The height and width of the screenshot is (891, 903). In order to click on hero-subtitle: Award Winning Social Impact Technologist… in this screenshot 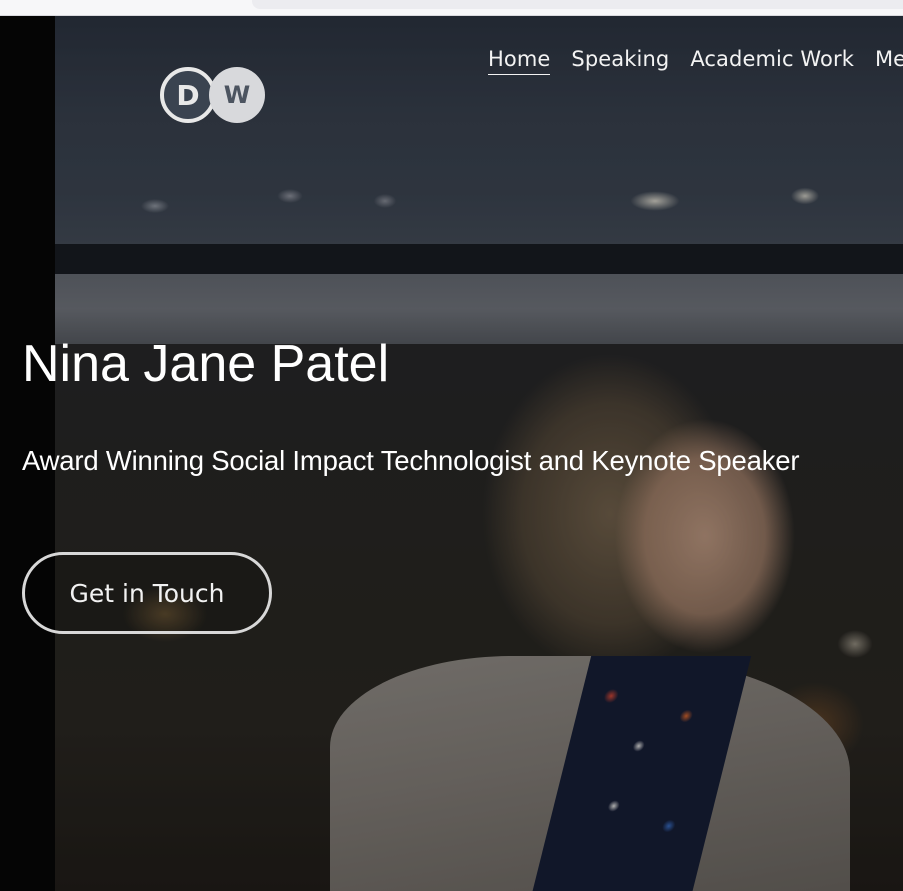, I will do `click(411, 460)`.